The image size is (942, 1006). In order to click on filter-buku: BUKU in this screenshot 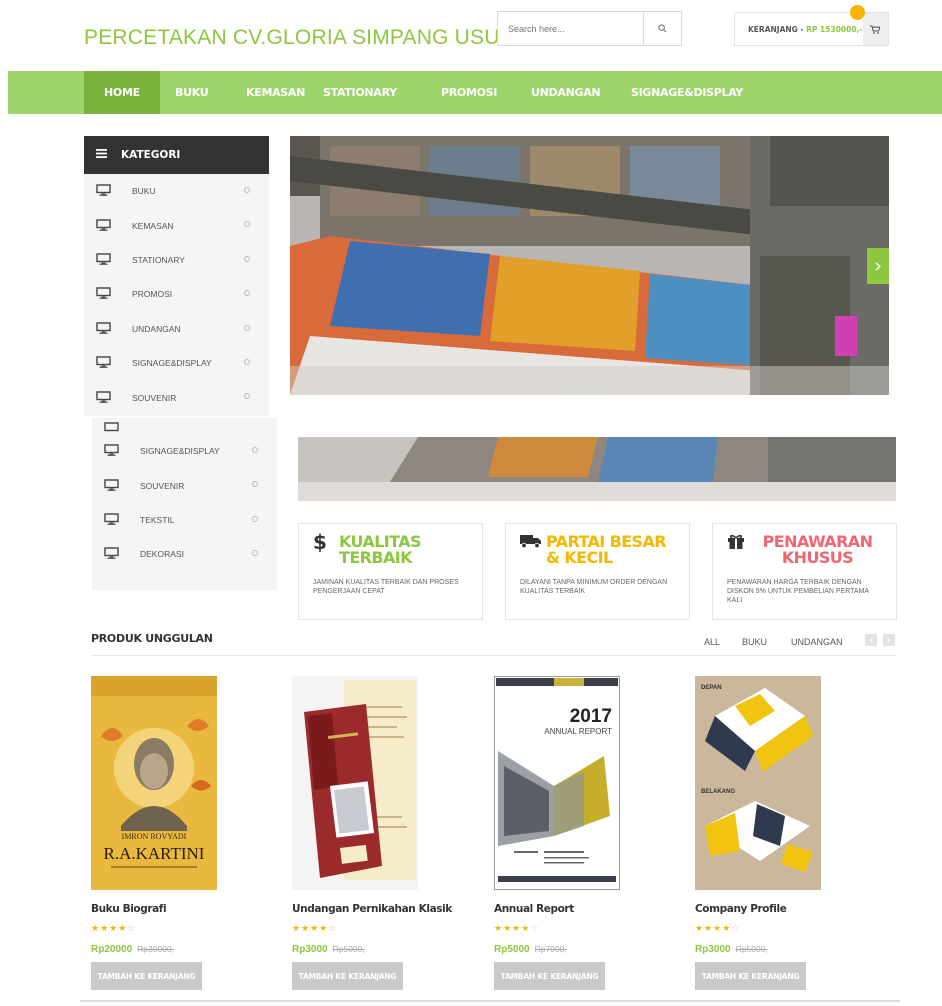, I will do `click(754, 642)`.